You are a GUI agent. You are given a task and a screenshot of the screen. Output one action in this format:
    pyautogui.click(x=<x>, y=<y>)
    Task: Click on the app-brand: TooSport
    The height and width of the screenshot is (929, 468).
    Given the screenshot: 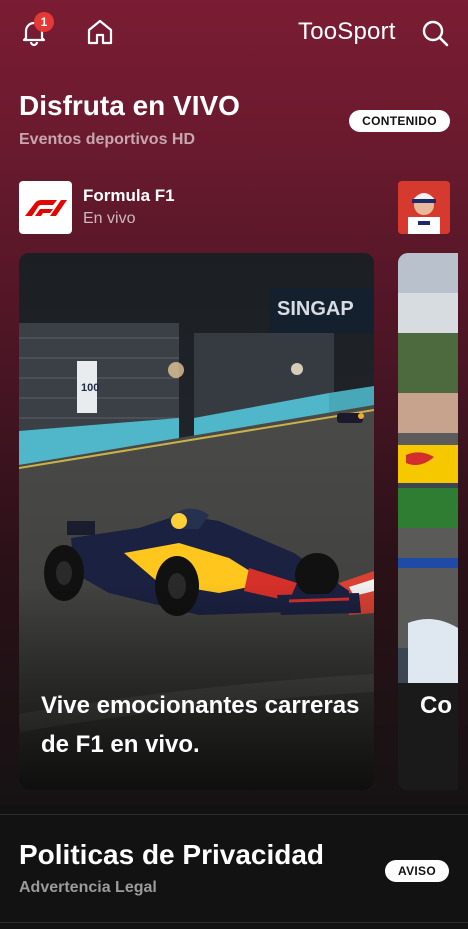 What is the action you would take?
    pyautogui.click(x=347, y=31)
    